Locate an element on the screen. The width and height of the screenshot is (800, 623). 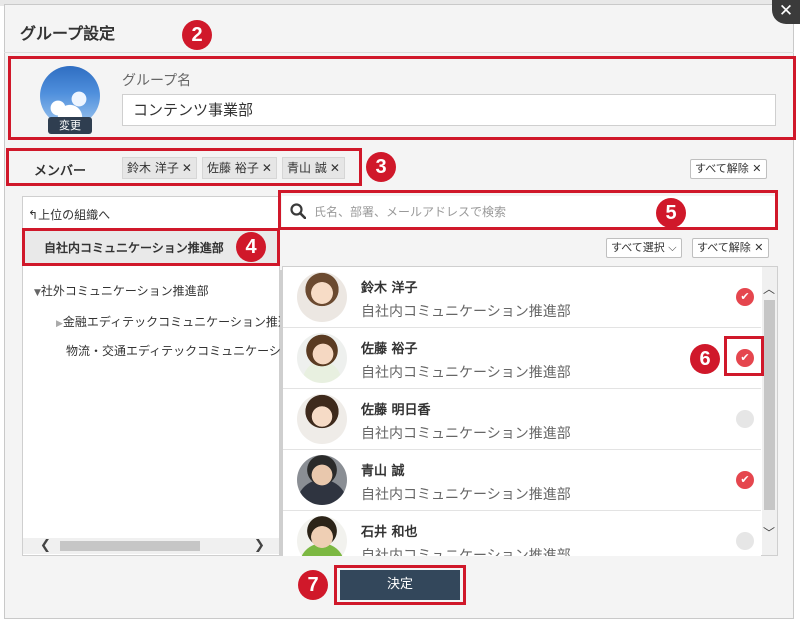
list-clear-all-button: すべて解除 ✕ is located at coordinates (730, 248).